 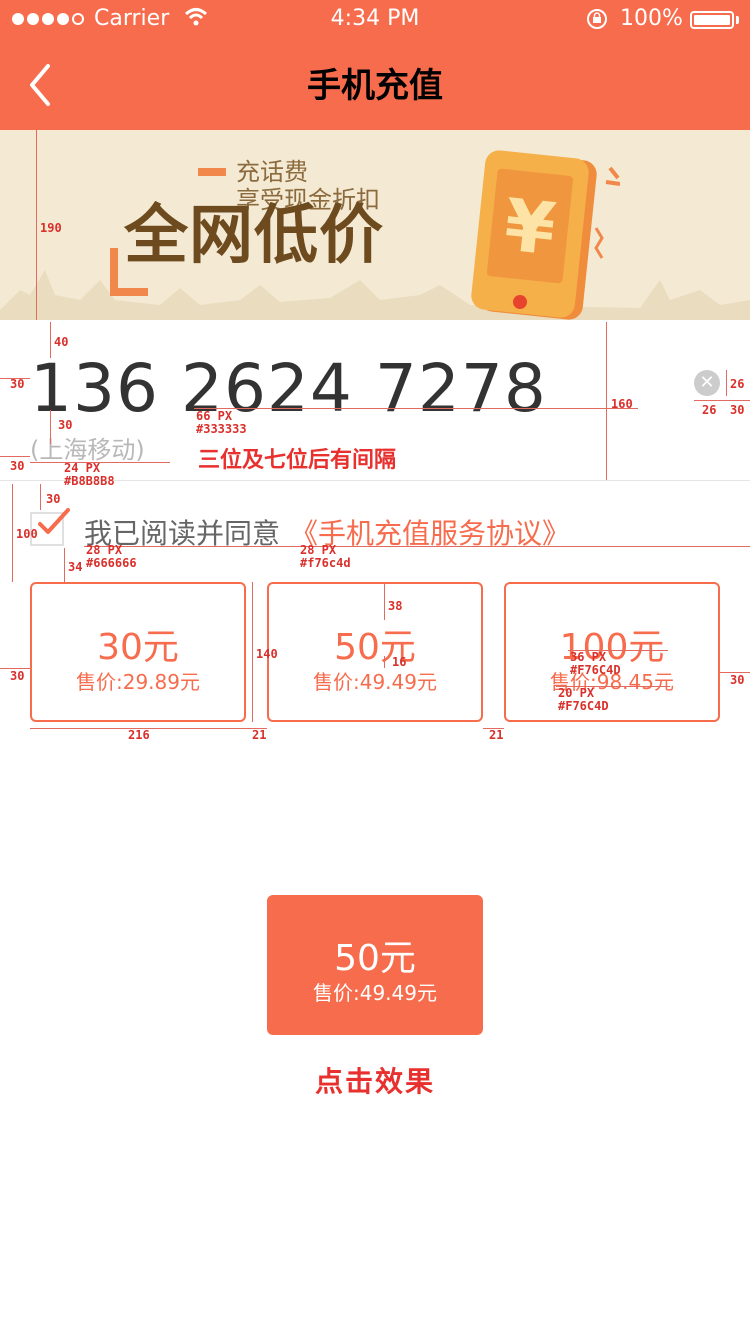 What do you see at coordinates (390, 529) in the screenshot?
I see `agreement-row: 我已阅读并同意 《手机充值服务协议》` at bounding box center [390, 529].